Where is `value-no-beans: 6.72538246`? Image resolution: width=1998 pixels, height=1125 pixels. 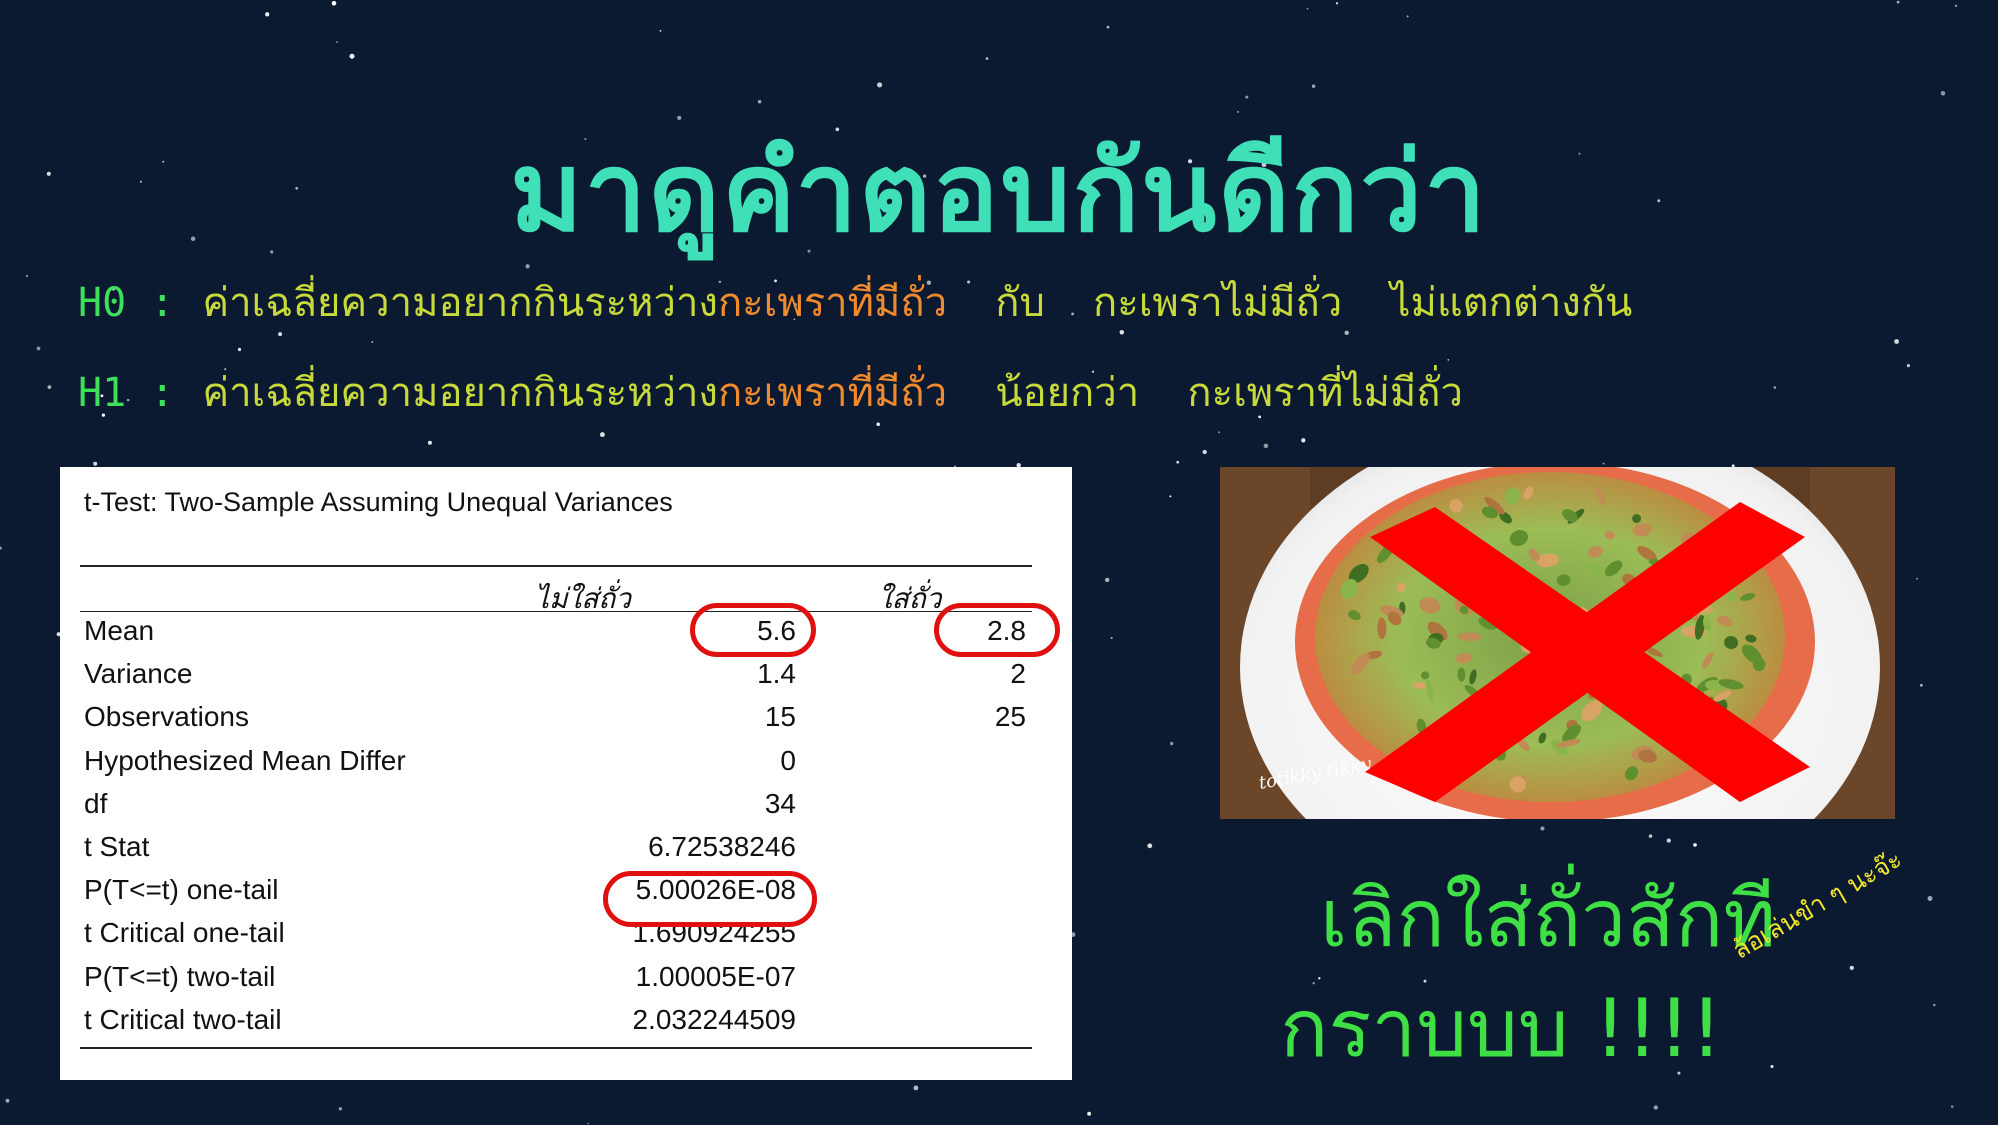 value-no-beans: 6.72538246 is located at coordinates (722, 846).